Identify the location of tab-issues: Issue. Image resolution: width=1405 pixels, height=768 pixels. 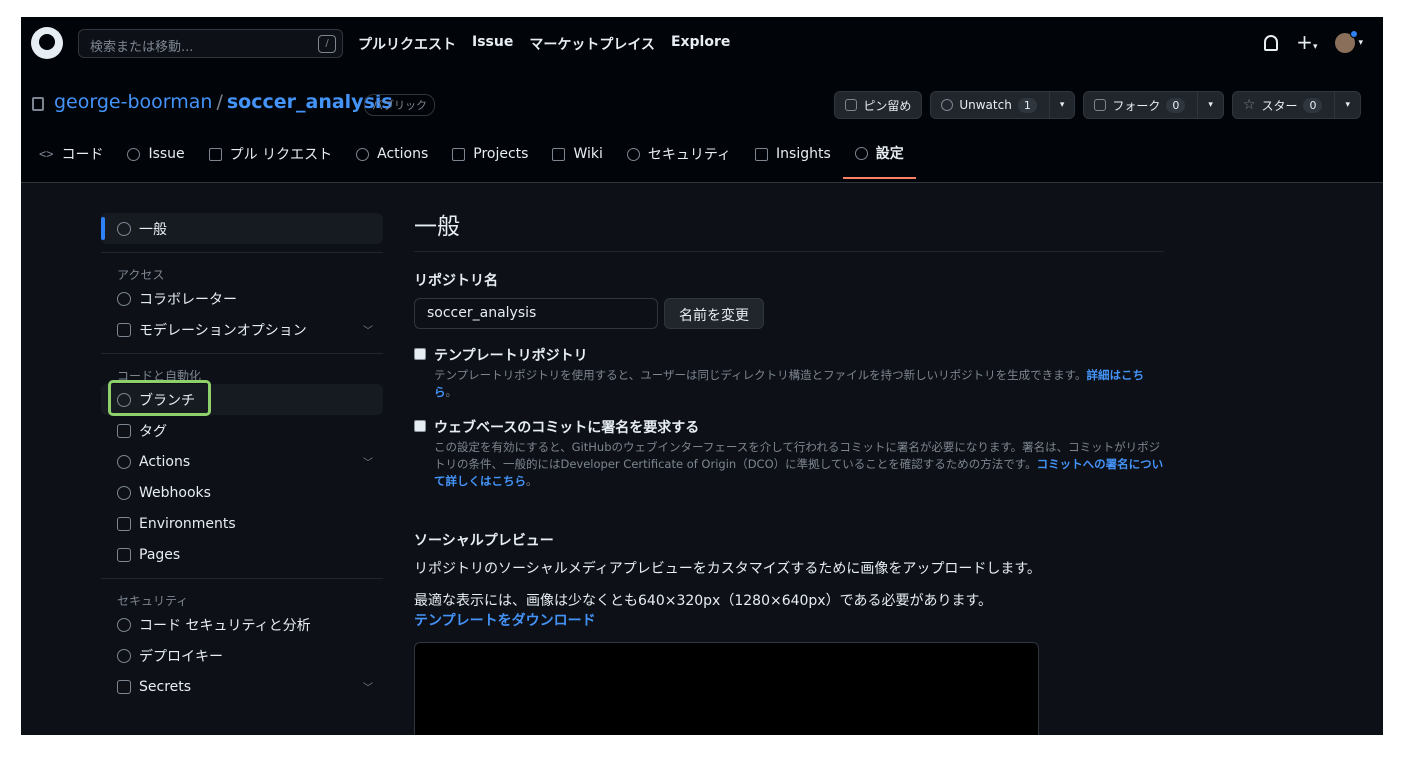
(155, 158).